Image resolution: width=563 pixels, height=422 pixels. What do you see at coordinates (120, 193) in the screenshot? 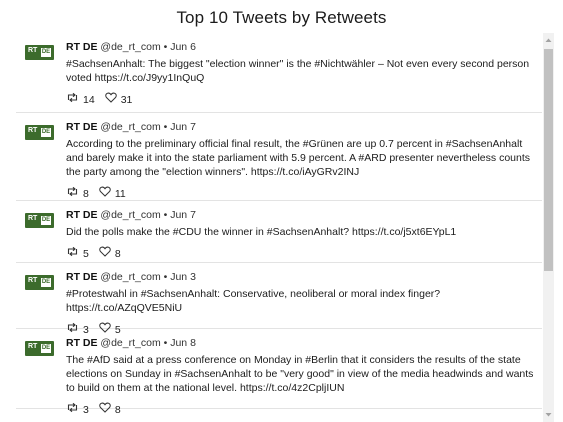
I see `like-count: 11` at bounding box center [120, 193].